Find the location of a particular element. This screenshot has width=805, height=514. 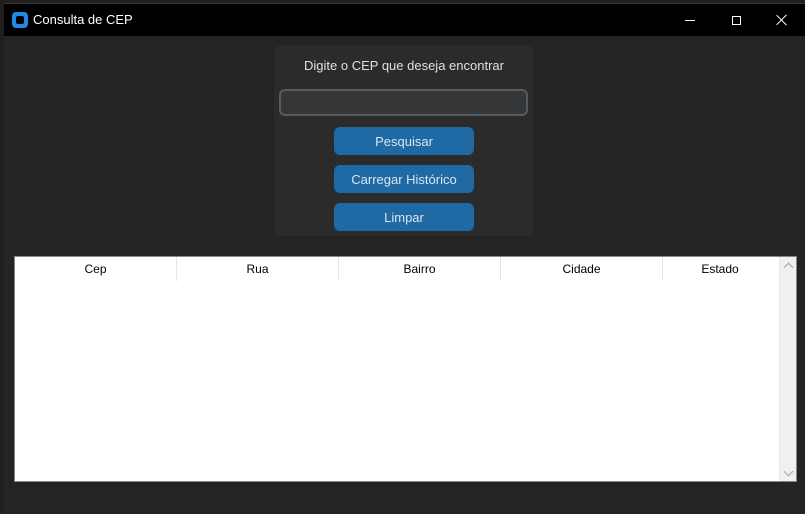

app-icon is located at coordinates (20, 20).